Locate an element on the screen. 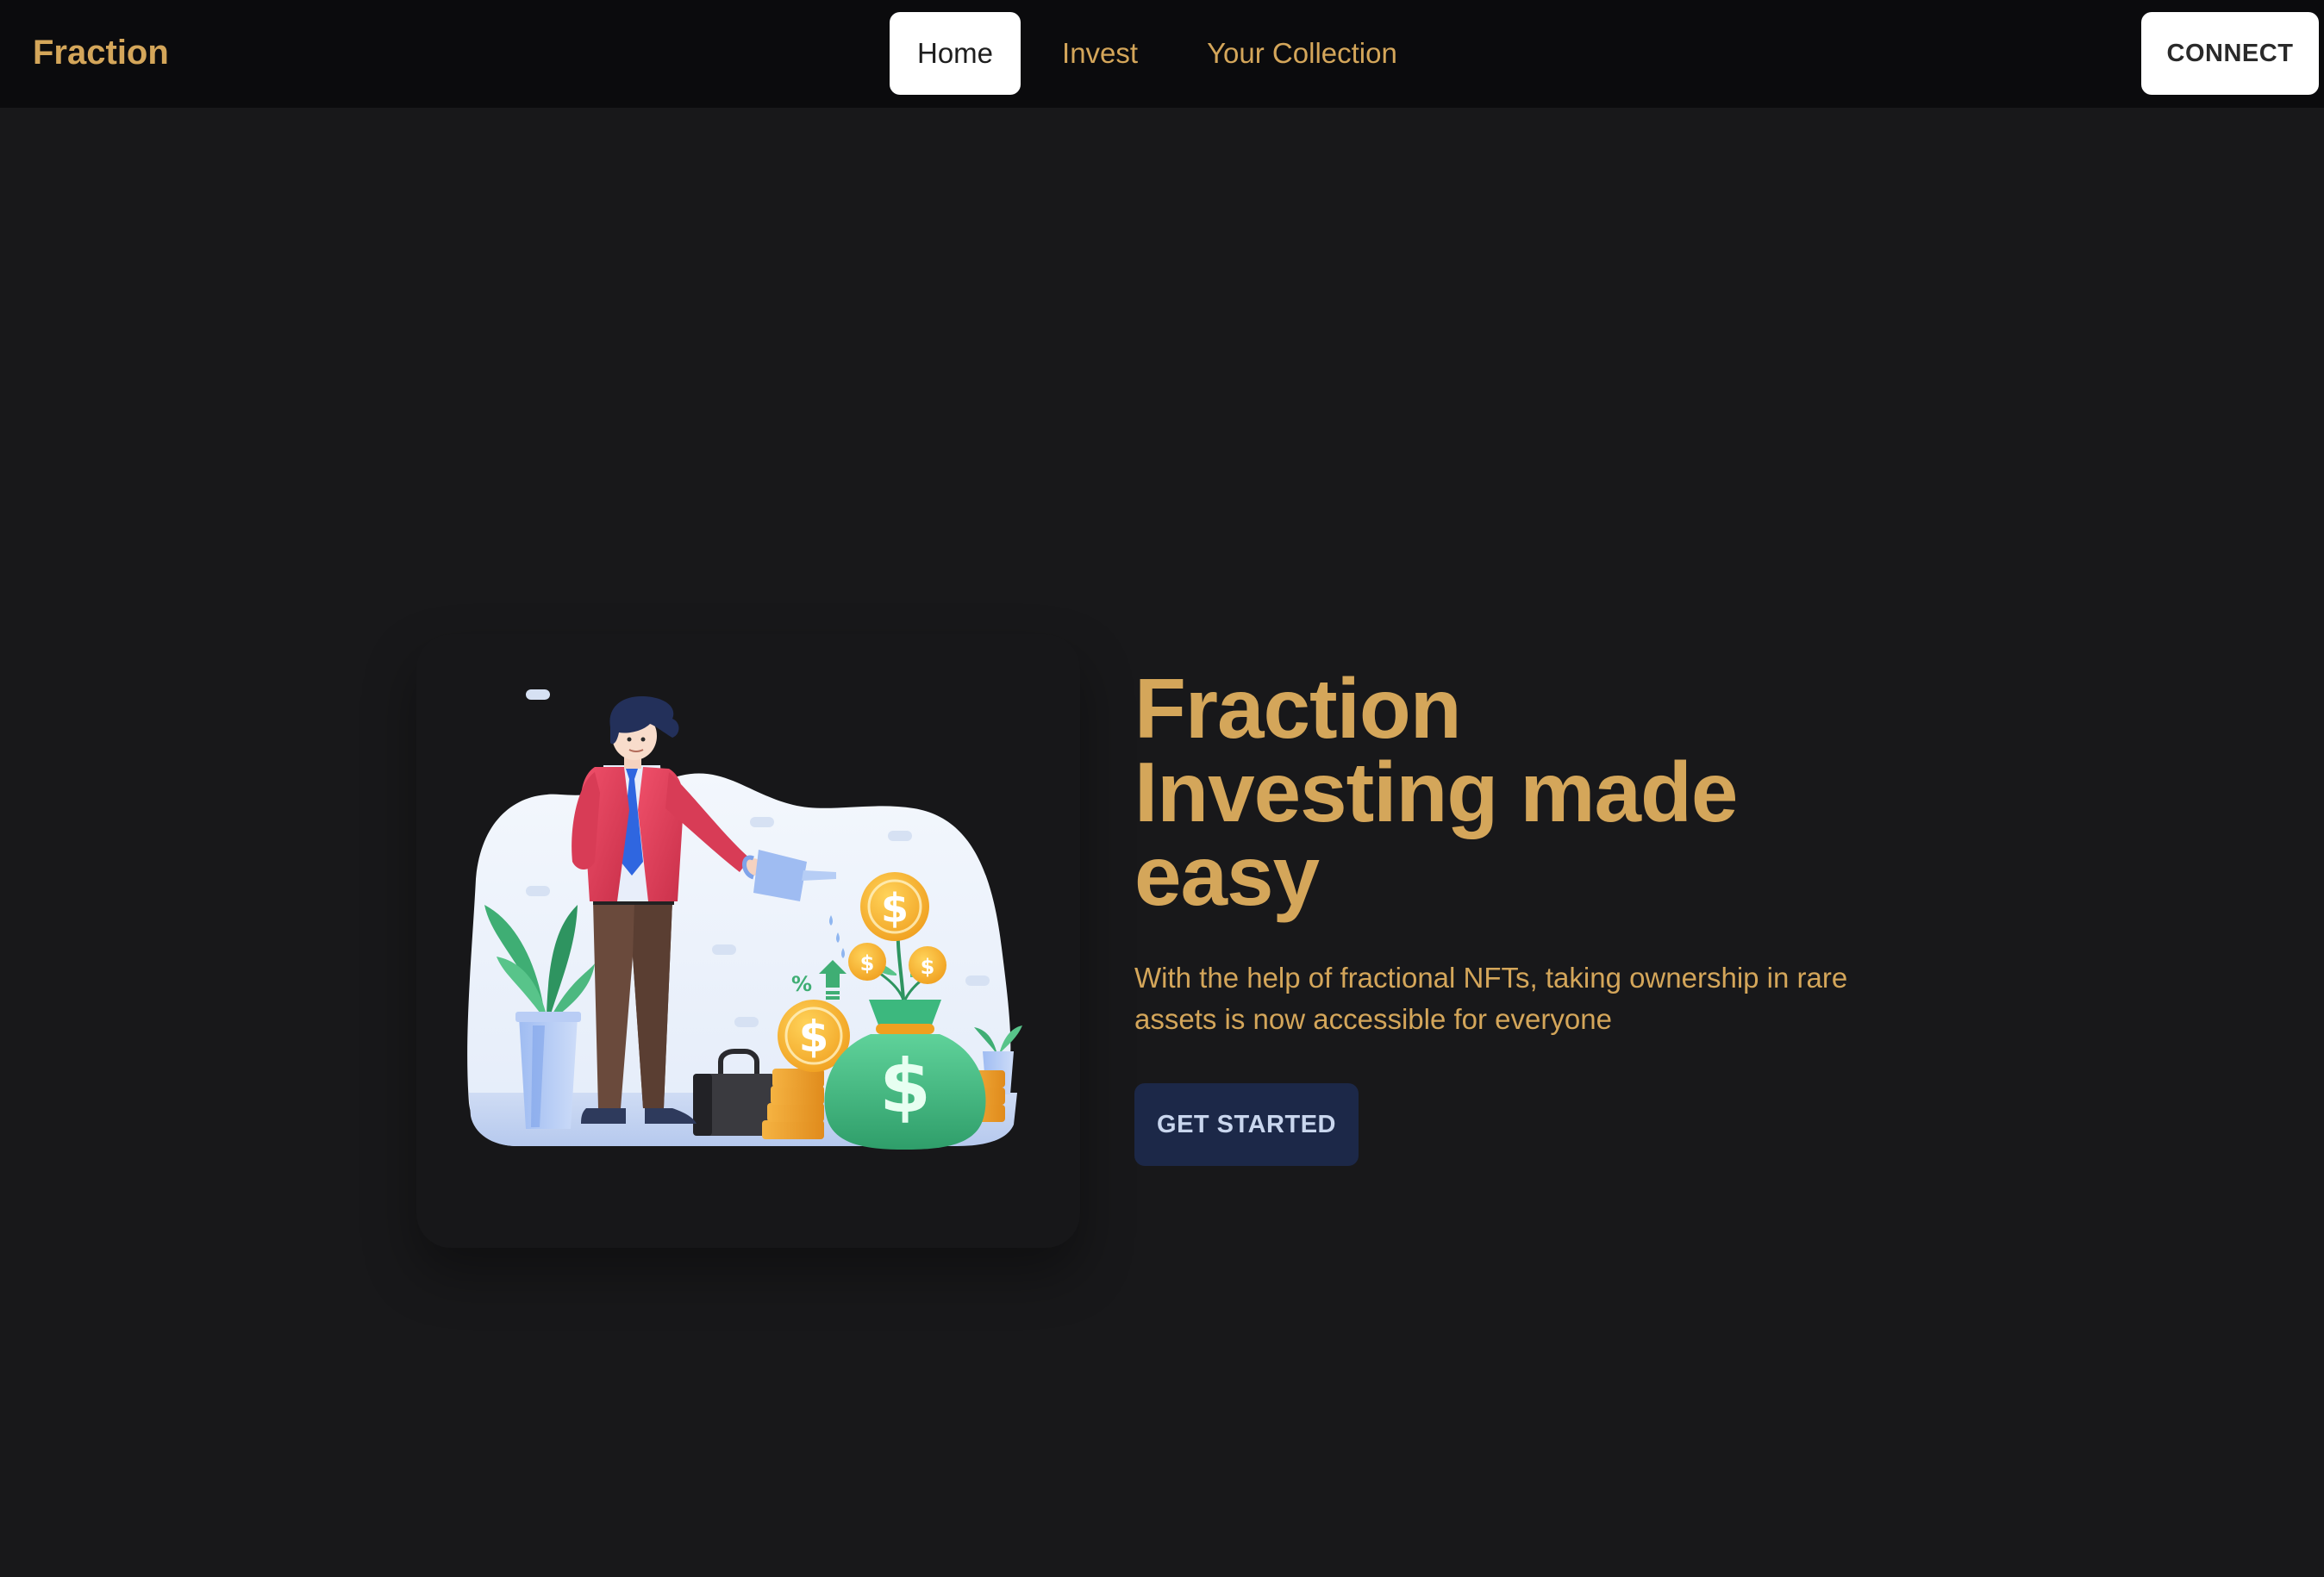 The height and width of the screenshot is (1577, 2324). nav-your-collection: Your Collection is located at coordinates (1302, 53).